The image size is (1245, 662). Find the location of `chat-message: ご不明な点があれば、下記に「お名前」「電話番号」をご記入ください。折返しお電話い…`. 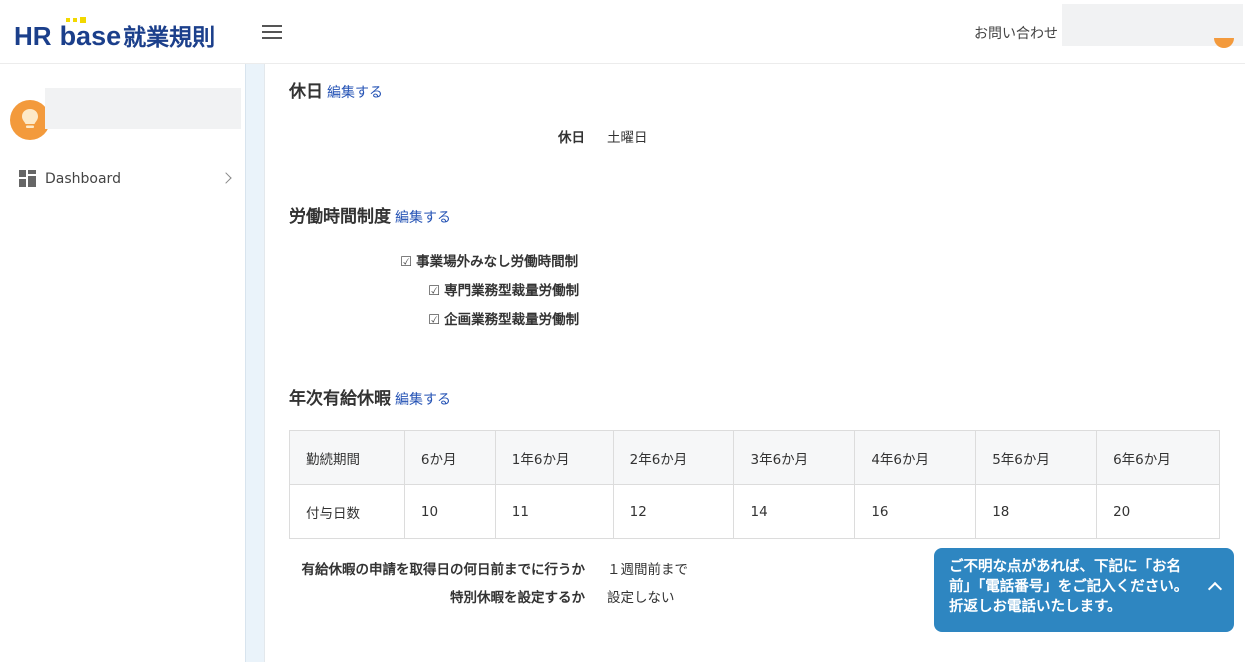

chat-message: ご不明な点があれば、下記に「お名前」「電話番号」をご記入ください。折返しお電話い… is located at coordinates (1069, 587).